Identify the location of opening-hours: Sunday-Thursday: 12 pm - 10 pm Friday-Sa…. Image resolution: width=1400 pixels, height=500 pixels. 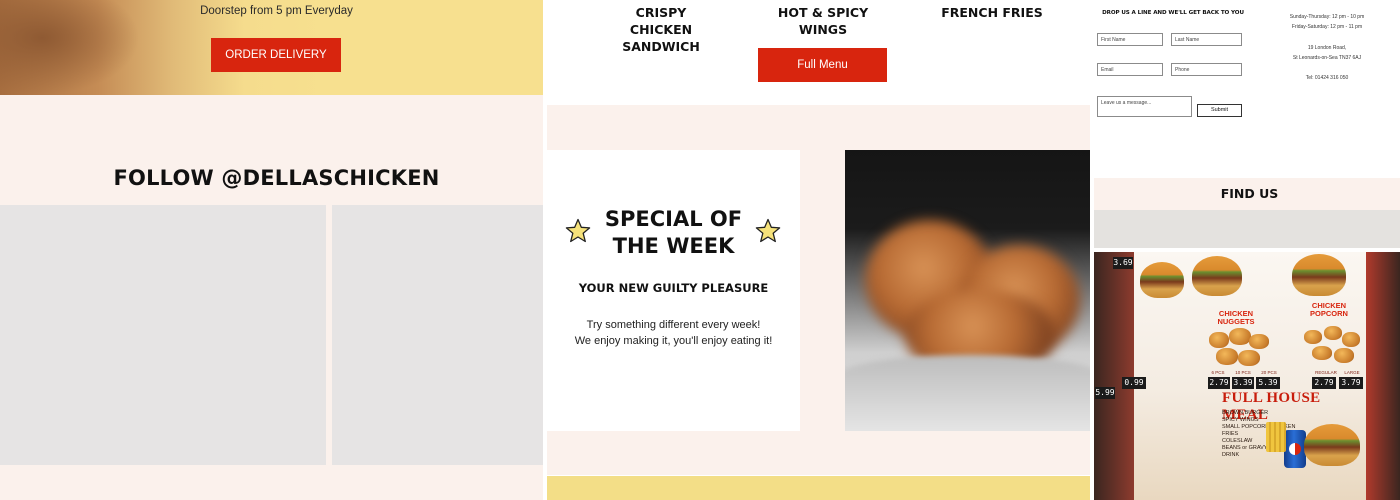
(1327, 22).